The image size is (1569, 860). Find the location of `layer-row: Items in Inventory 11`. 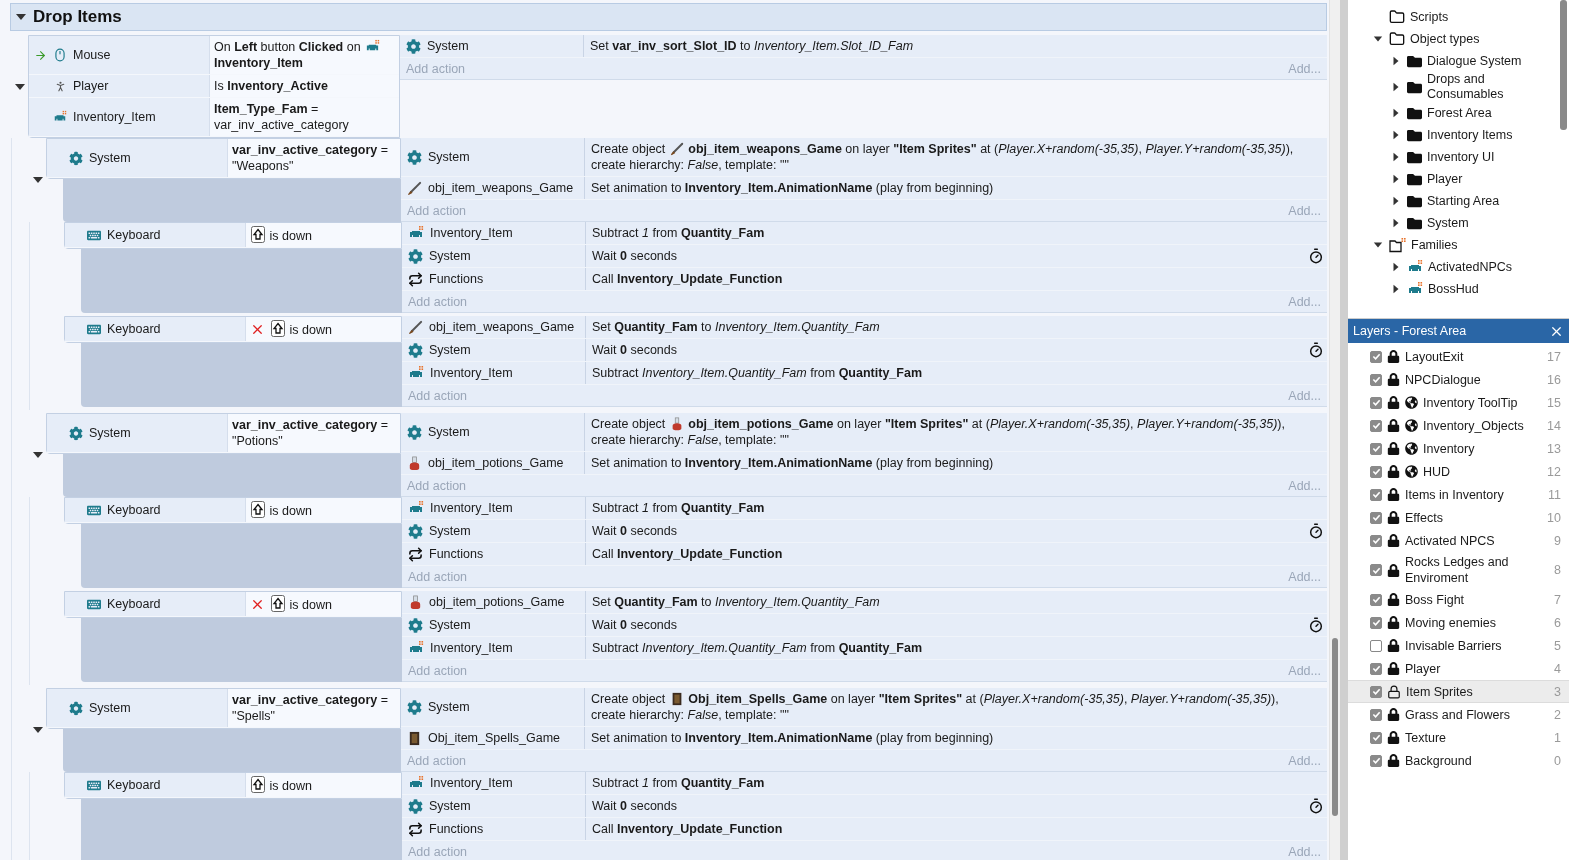

layer-row: Items in Inventory 11 is located at coordinates (1458, 494).